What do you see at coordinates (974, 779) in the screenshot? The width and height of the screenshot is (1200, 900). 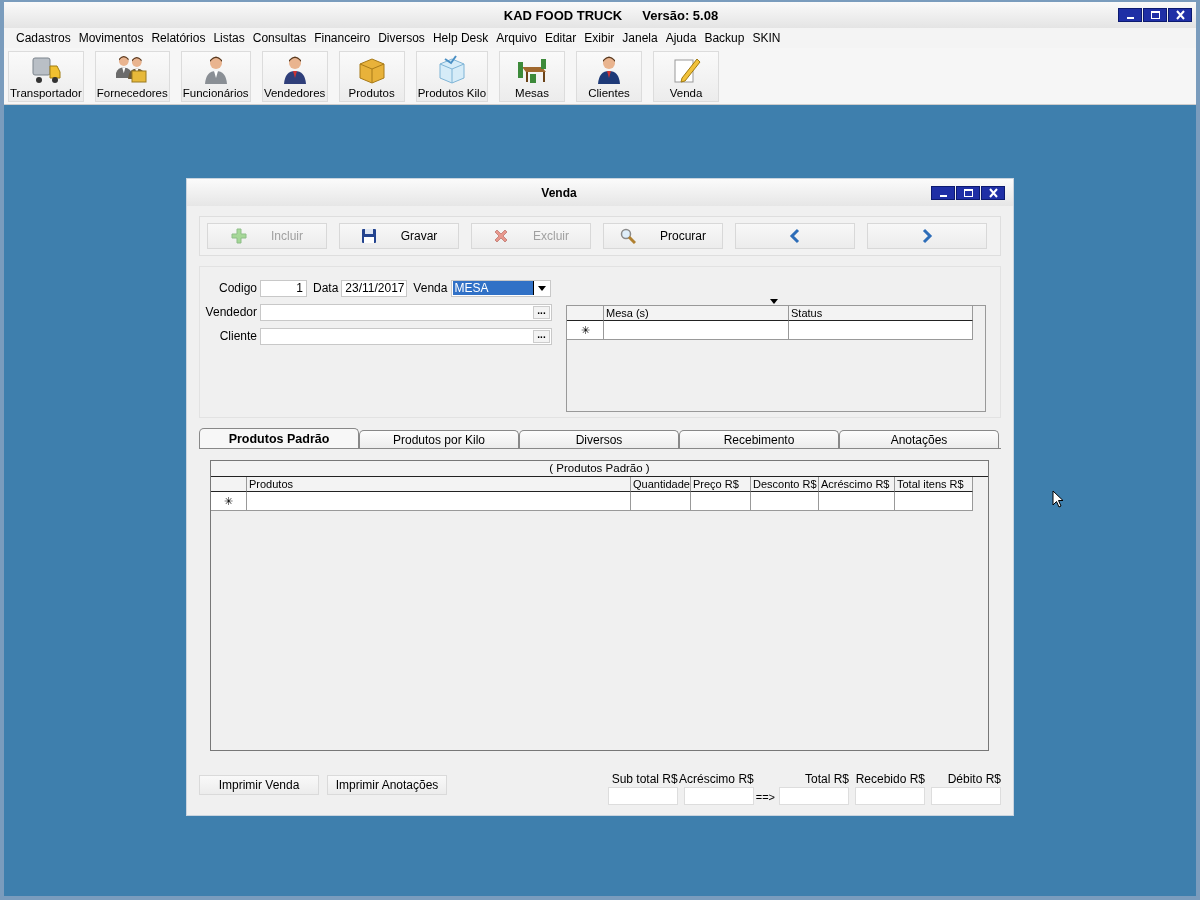 I see `total-label: Débito R$` at bounding box center [974, 779].